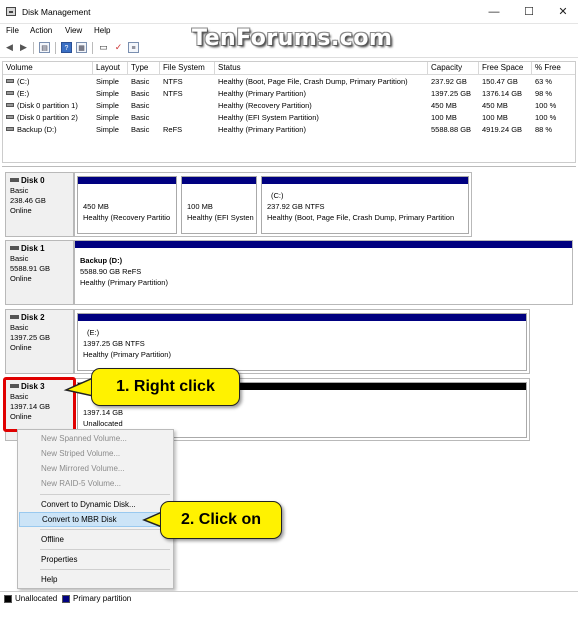  Describe the element at coordinates (8, 599) in the screenshot. I see `legend-unallocated-swatch` at that location.